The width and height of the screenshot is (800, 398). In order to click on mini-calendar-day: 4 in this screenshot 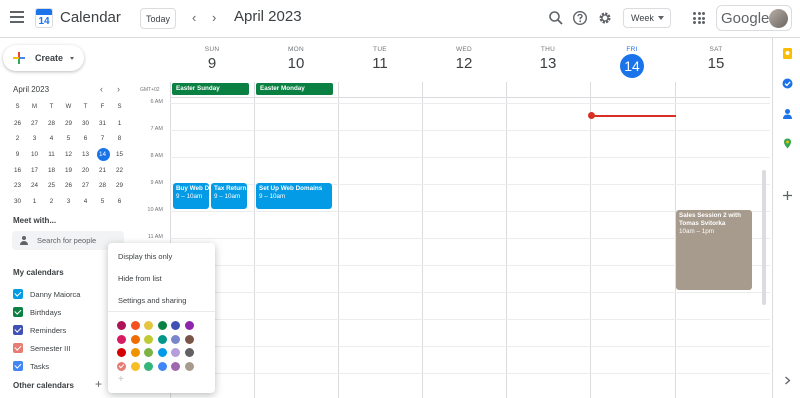, I will do `click(51, 139)`.